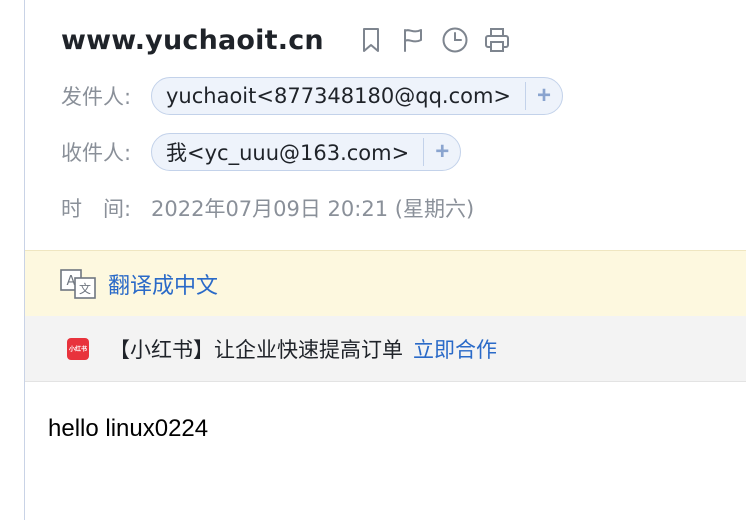 Image resolution: width=746 pixels, height=520 pixels. What do you see at coordinates (455, 40) in the screenshot?
I see `clock-icon` at bounding box center [455, 40].